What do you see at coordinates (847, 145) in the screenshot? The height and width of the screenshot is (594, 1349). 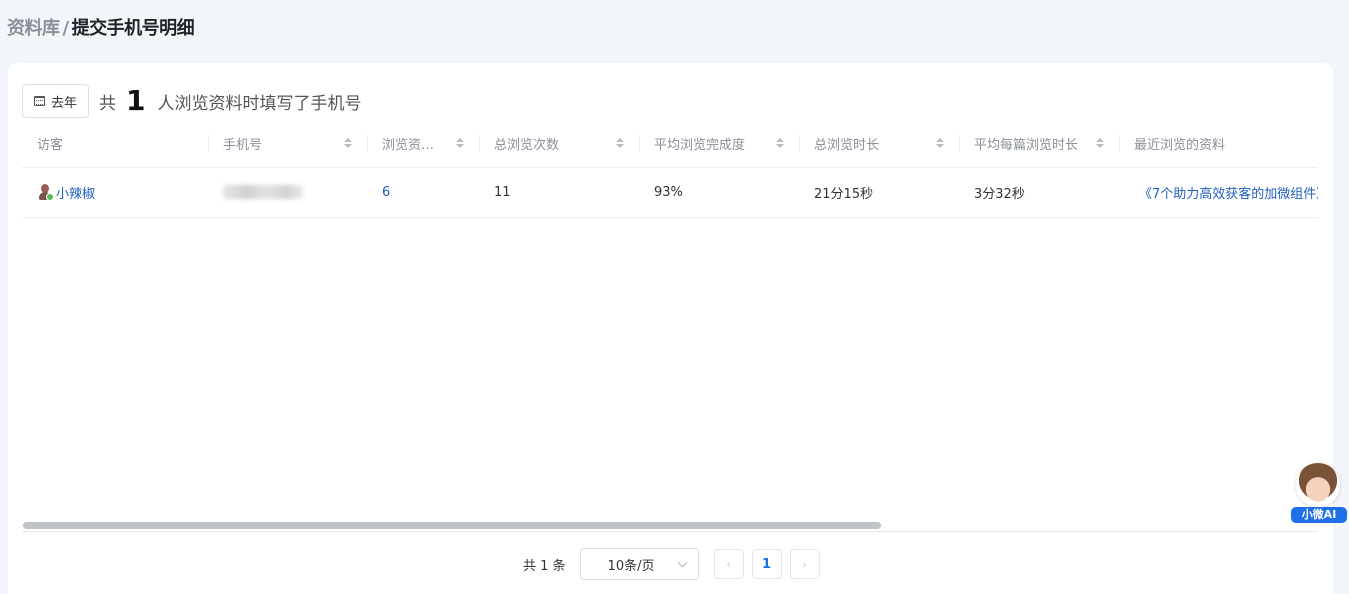 I see `column-label: 总浏览时长` at bounding box center [847, 145].